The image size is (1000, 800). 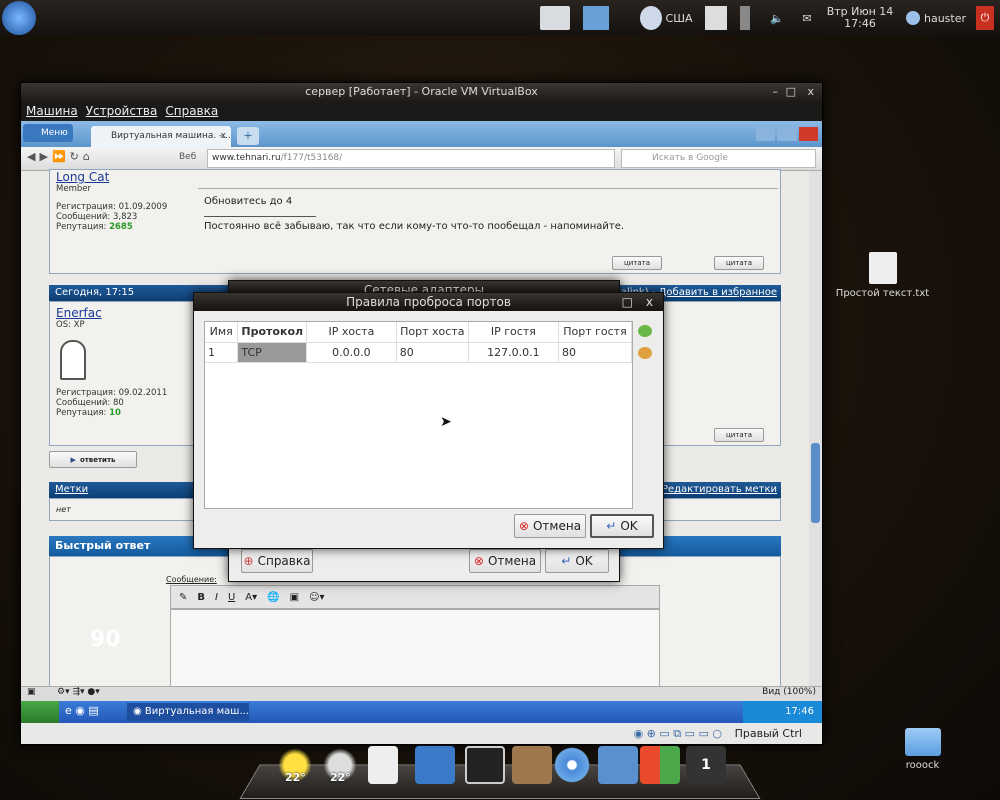 I want to click on mail-icon: ✉, so click(x=807, y=18).